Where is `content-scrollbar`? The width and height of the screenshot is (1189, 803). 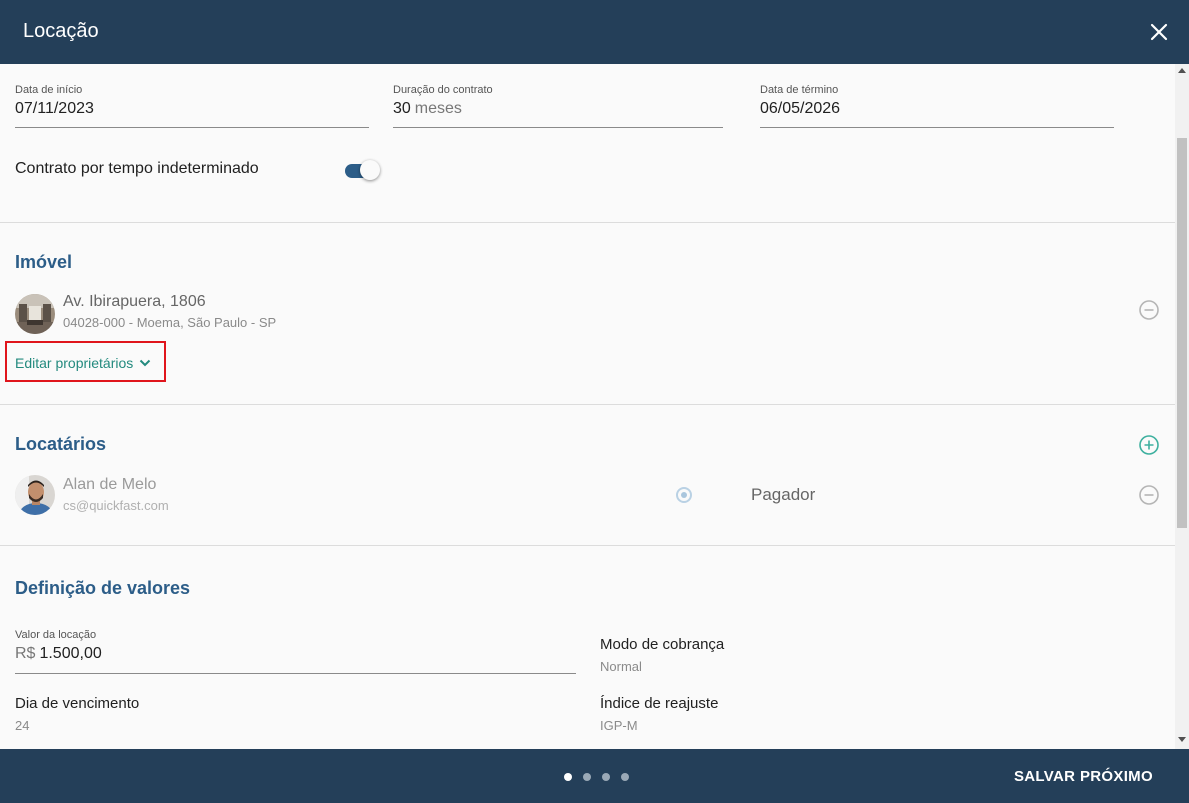
content-scrollbar is located at coordinates (1182, 406).